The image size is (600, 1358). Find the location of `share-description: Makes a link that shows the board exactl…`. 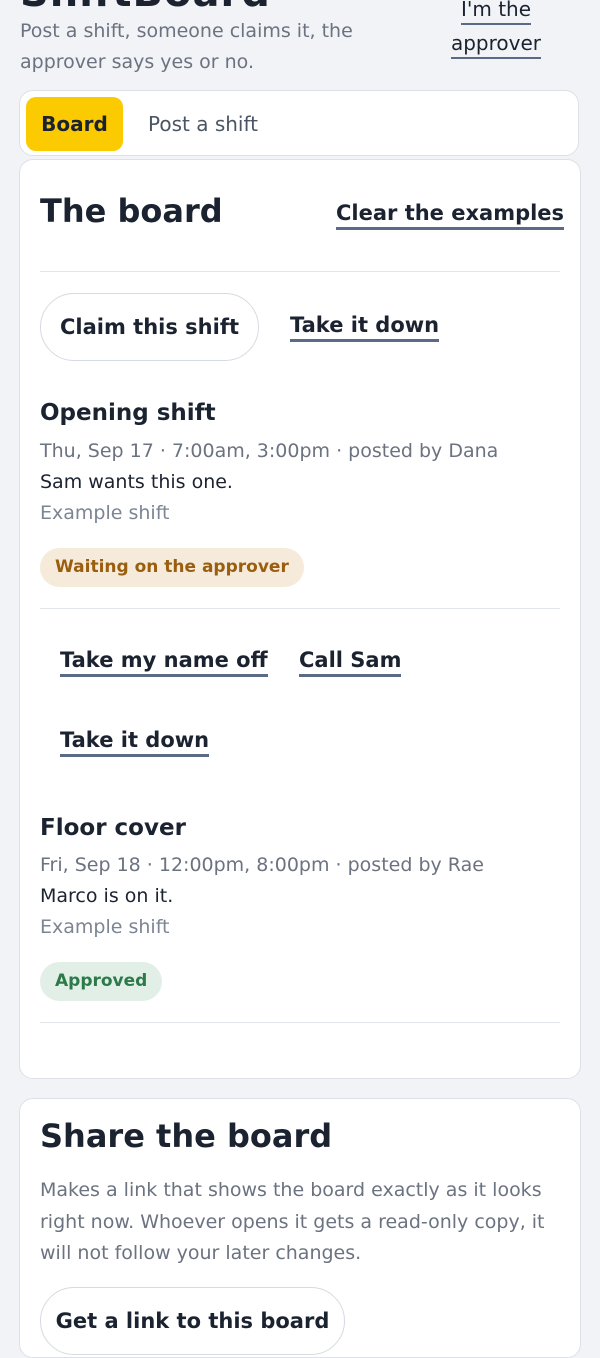

share-description: Makes a link that shows the board exactl… is located at coordinates (292, 1221).